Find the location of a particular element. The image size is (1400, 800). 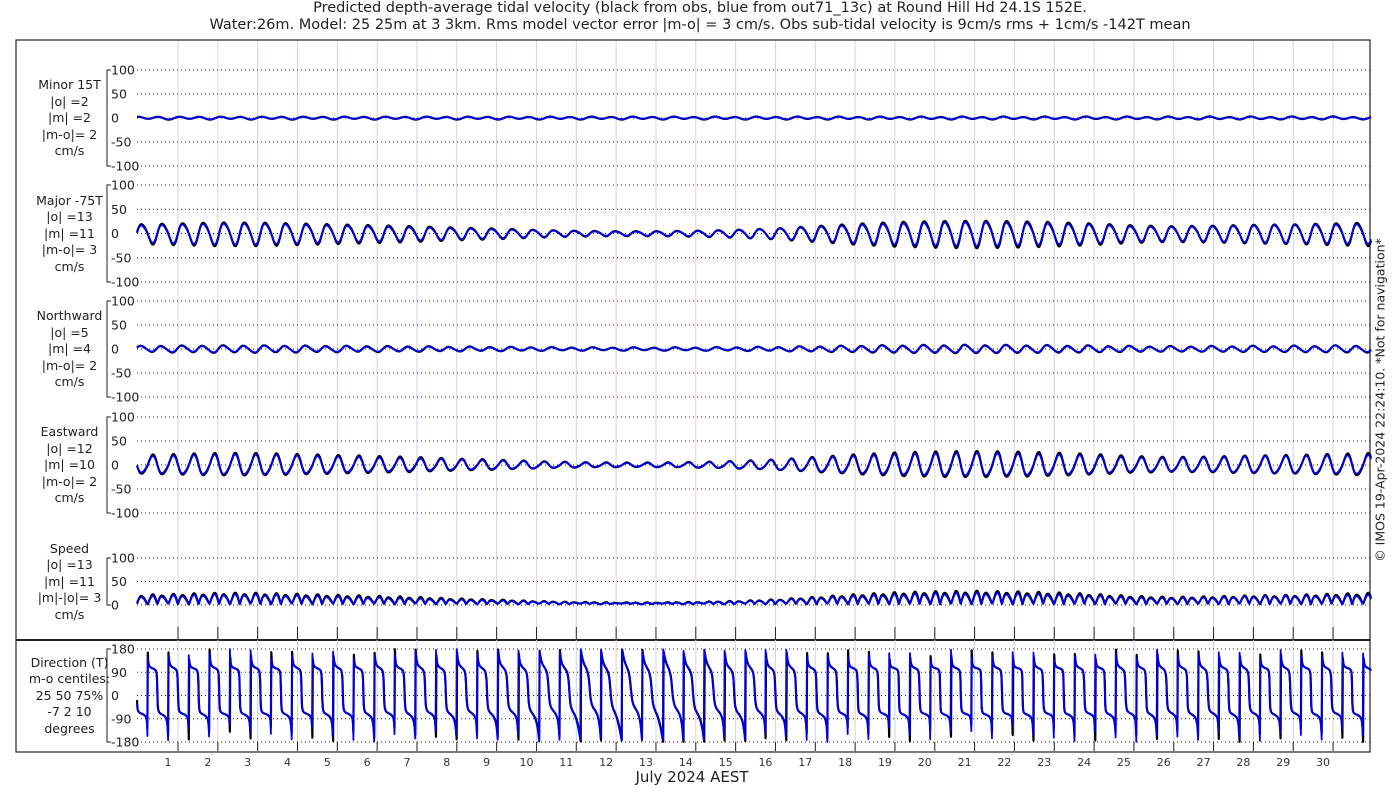

eastward-y-tick-label: -100 is located at coordinates (125, 513).